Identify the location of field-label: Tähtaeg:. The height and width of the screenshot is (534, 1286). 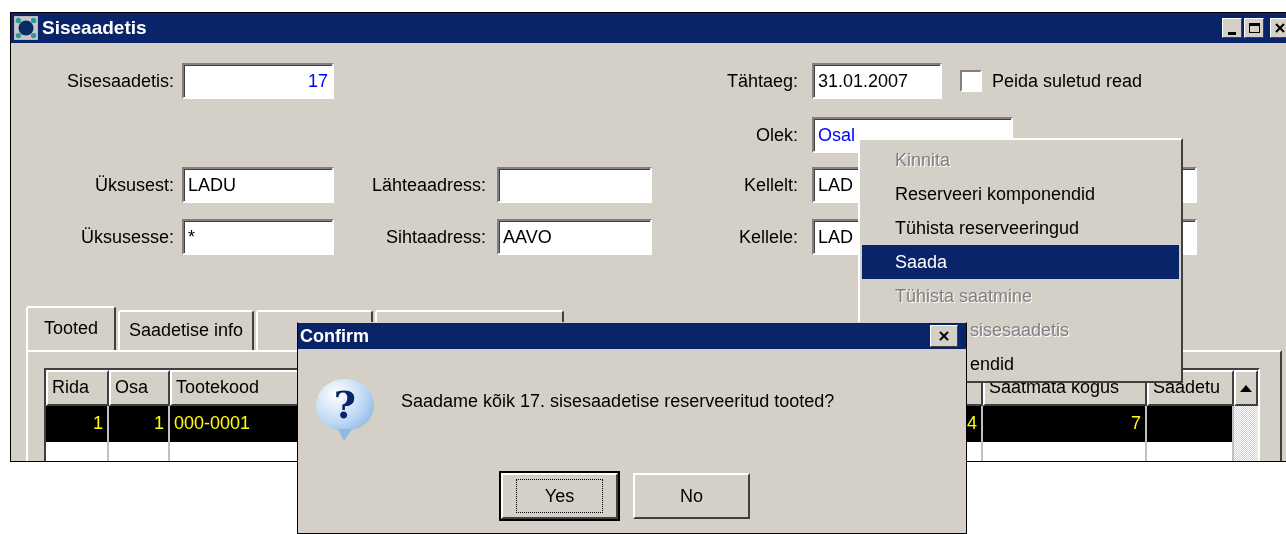
(761, 81).